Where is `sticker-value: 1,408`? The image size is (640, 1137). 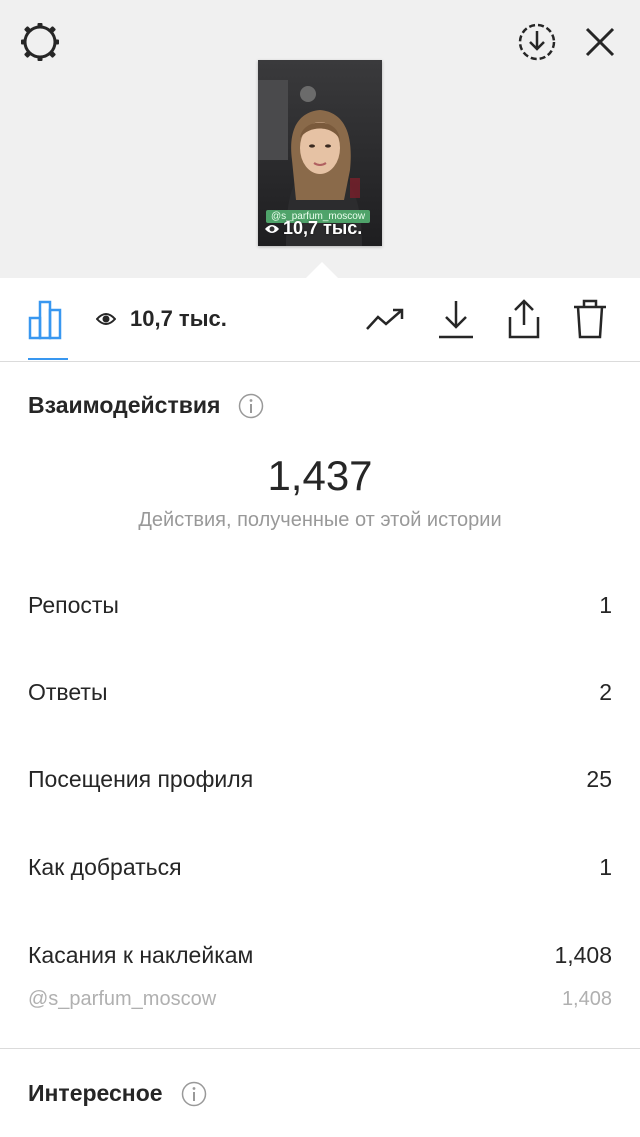
sticker-value: 1,408 is located at coordinates (586, 999).